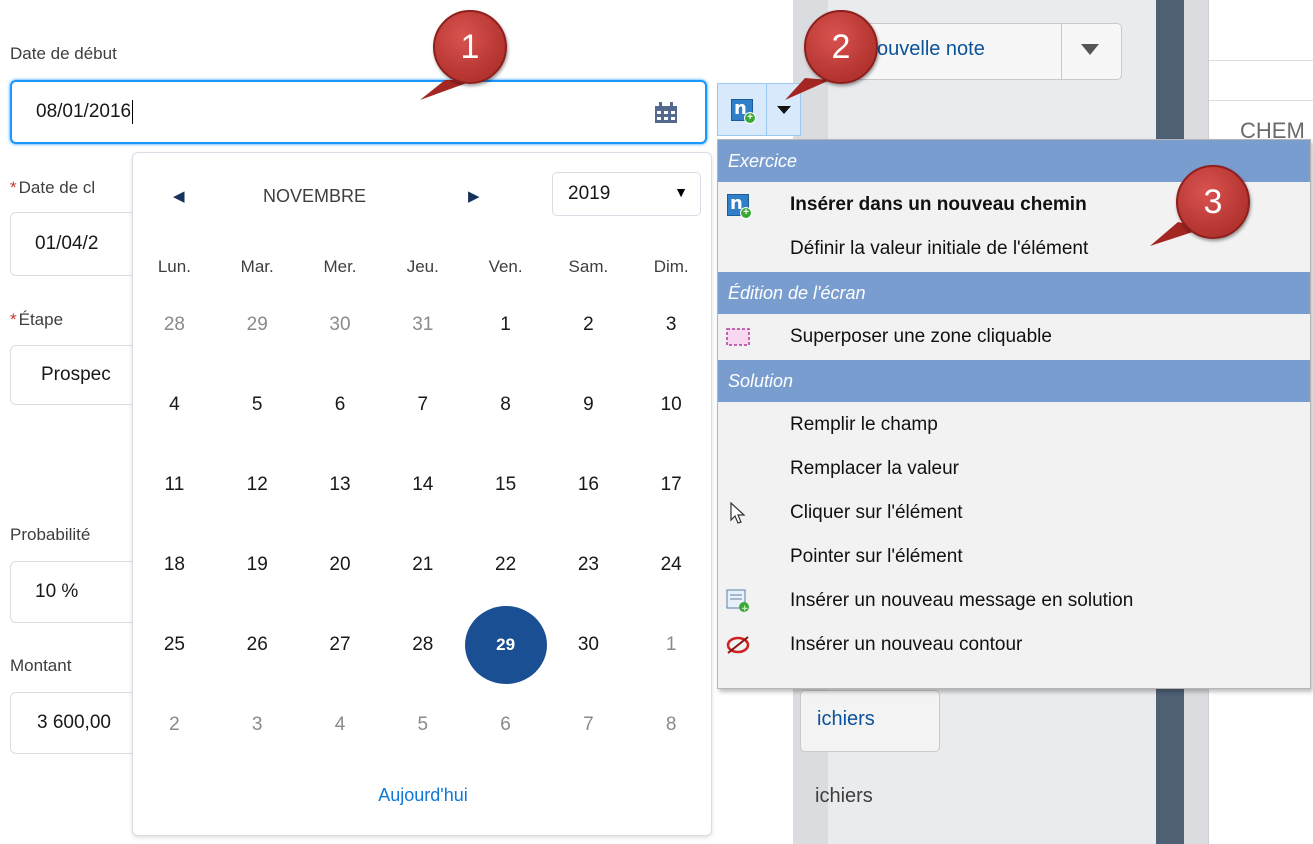  What do you see at coordinates (1213, 202) in the screenshot?
I see `callout-3: 3` at bounding box center [1213, 202].